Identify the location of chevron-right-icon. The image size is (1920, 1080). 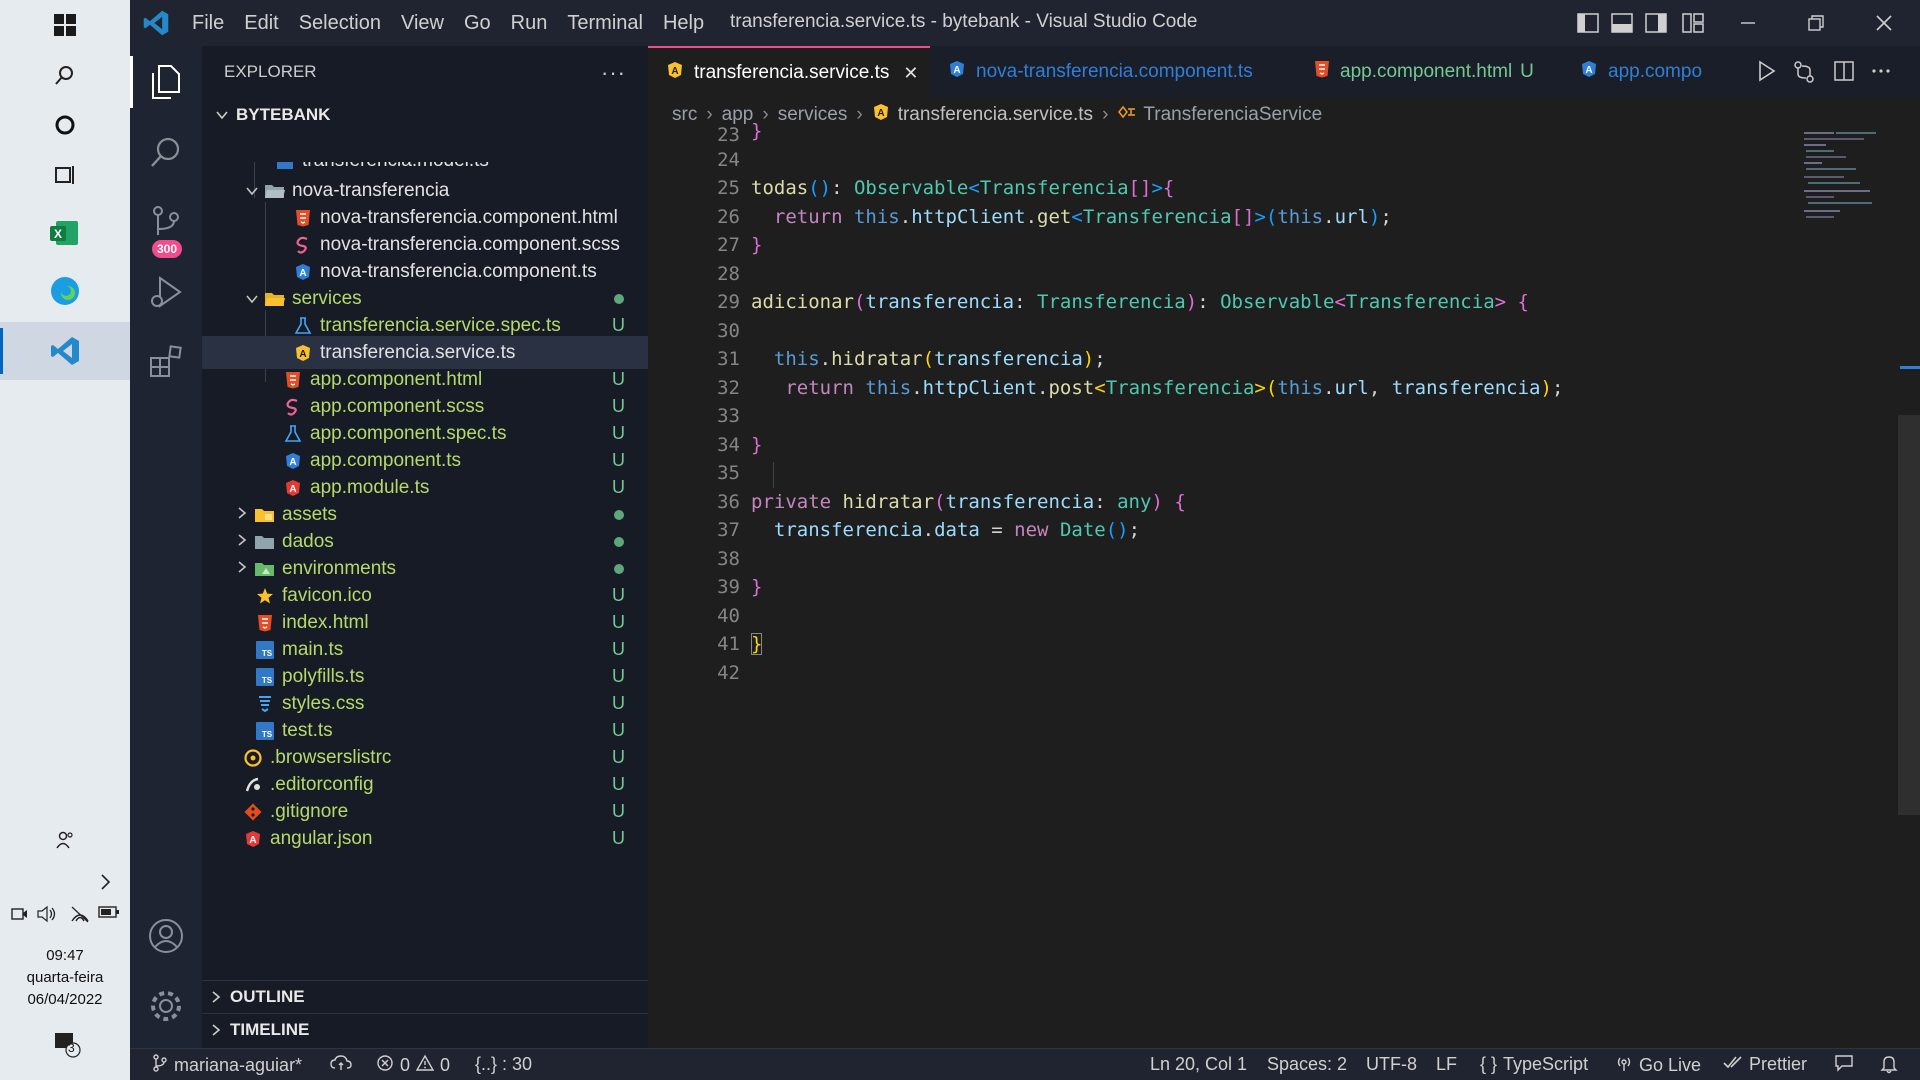
(242, 541).